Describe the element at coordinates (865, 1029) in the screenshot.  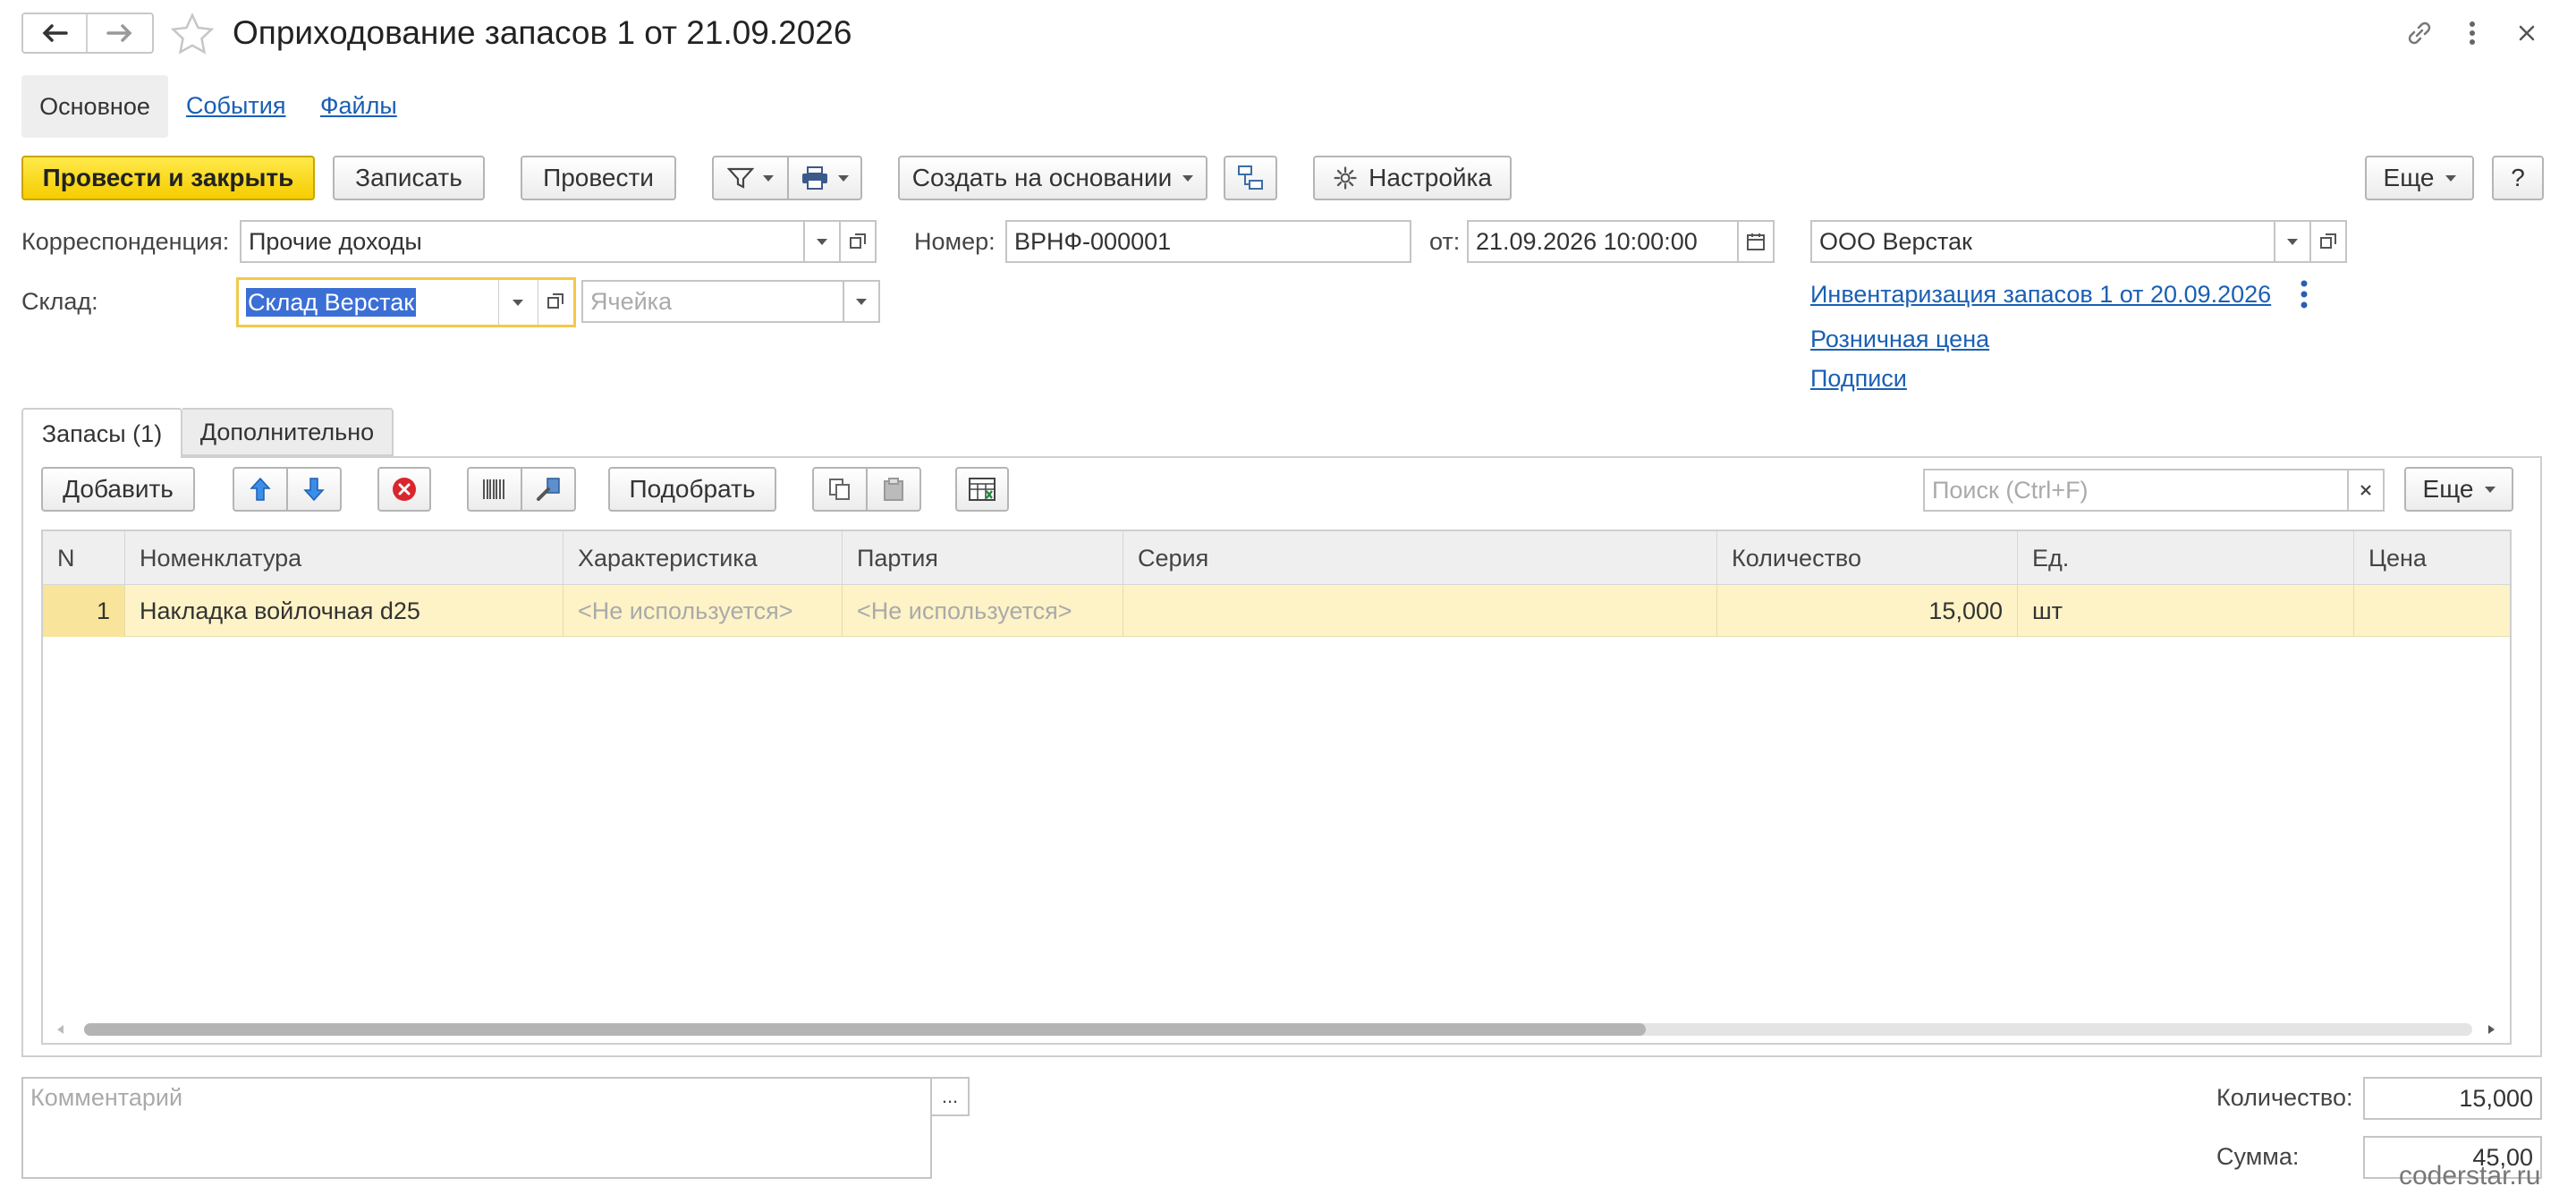
I see `scrollbar-thumb` at that location.